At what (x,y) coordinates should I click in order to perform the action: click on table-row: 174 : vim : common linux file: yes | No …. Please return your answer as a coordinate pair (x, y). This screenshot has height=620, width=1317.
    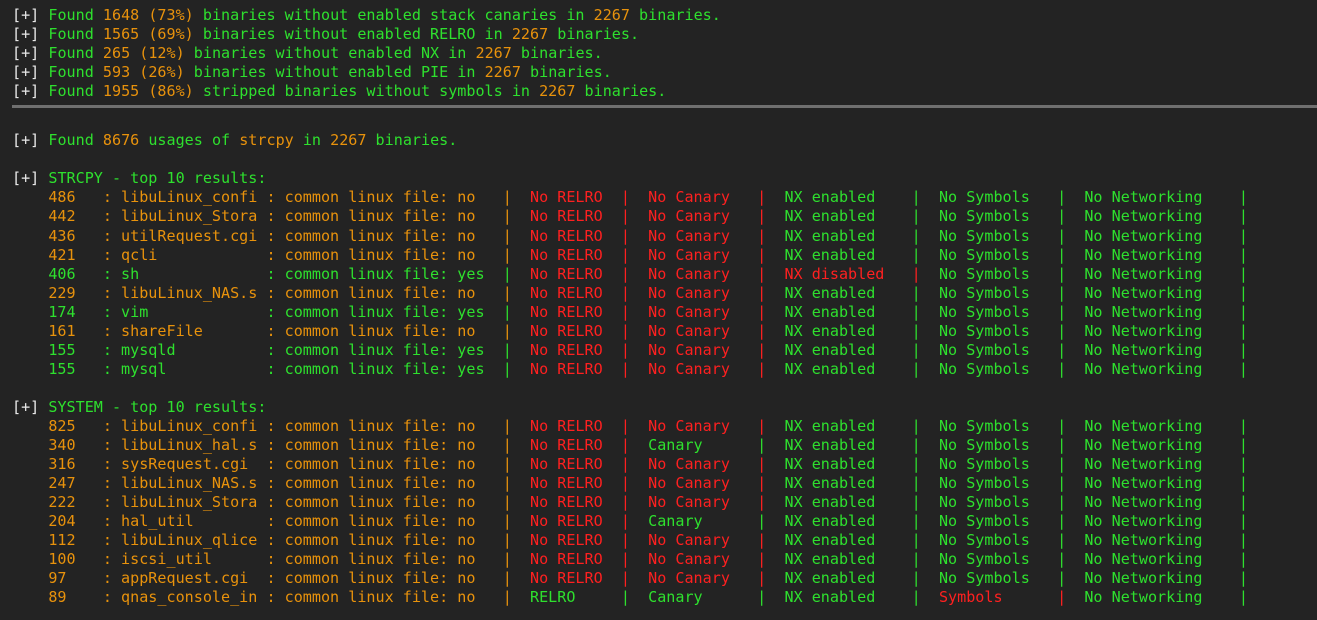
    Looking at the image, I should click on (664, 312).